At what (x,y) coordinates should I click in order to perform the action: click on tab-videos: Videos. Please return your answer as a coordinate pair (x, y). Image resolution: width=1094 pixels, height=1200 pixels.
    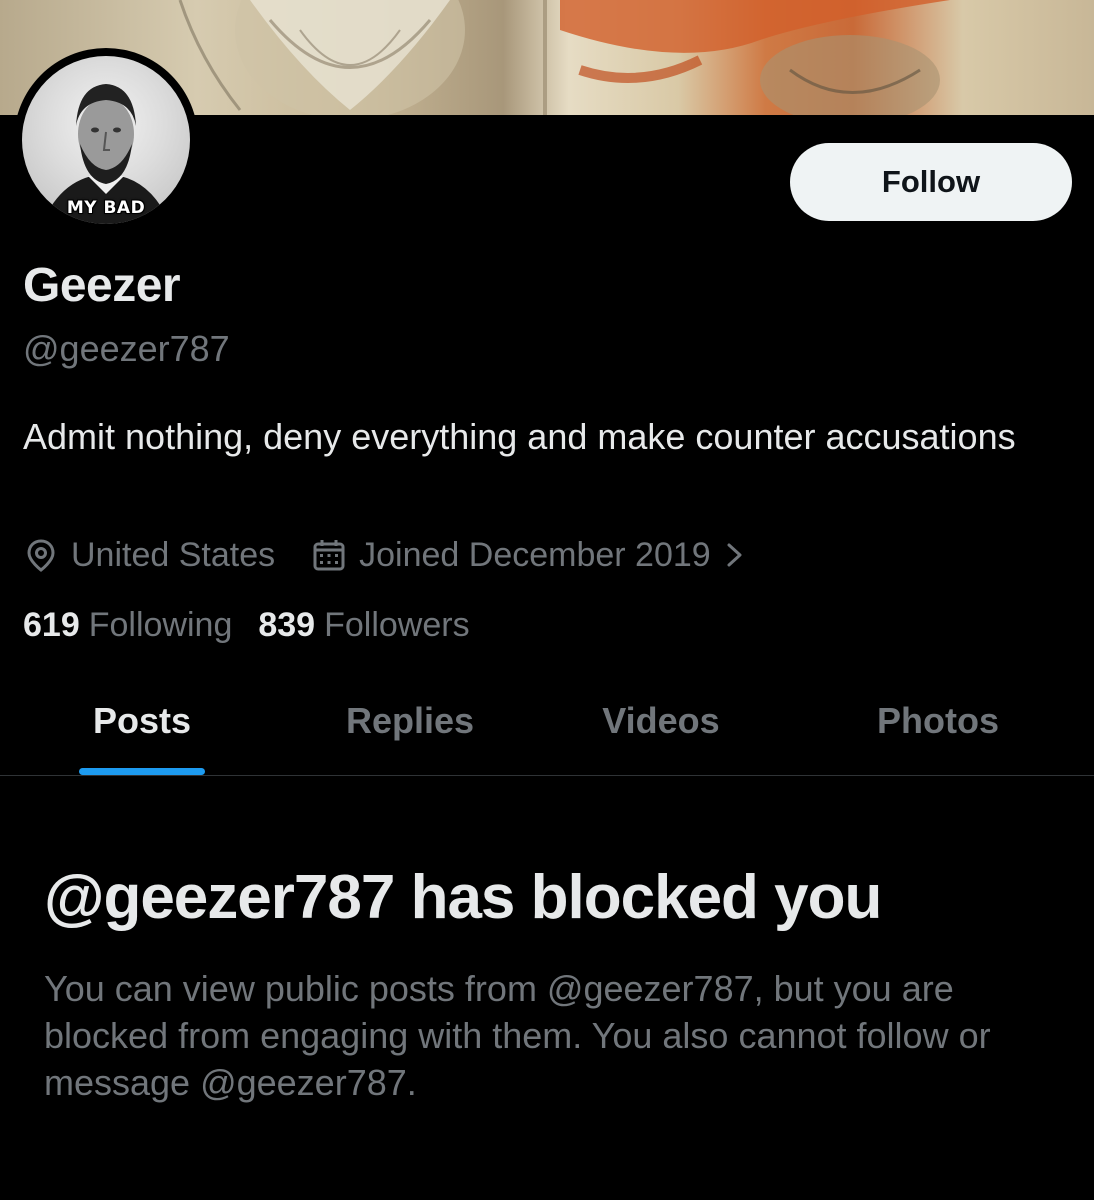
    Looking at the image, I should click on (661, 728).